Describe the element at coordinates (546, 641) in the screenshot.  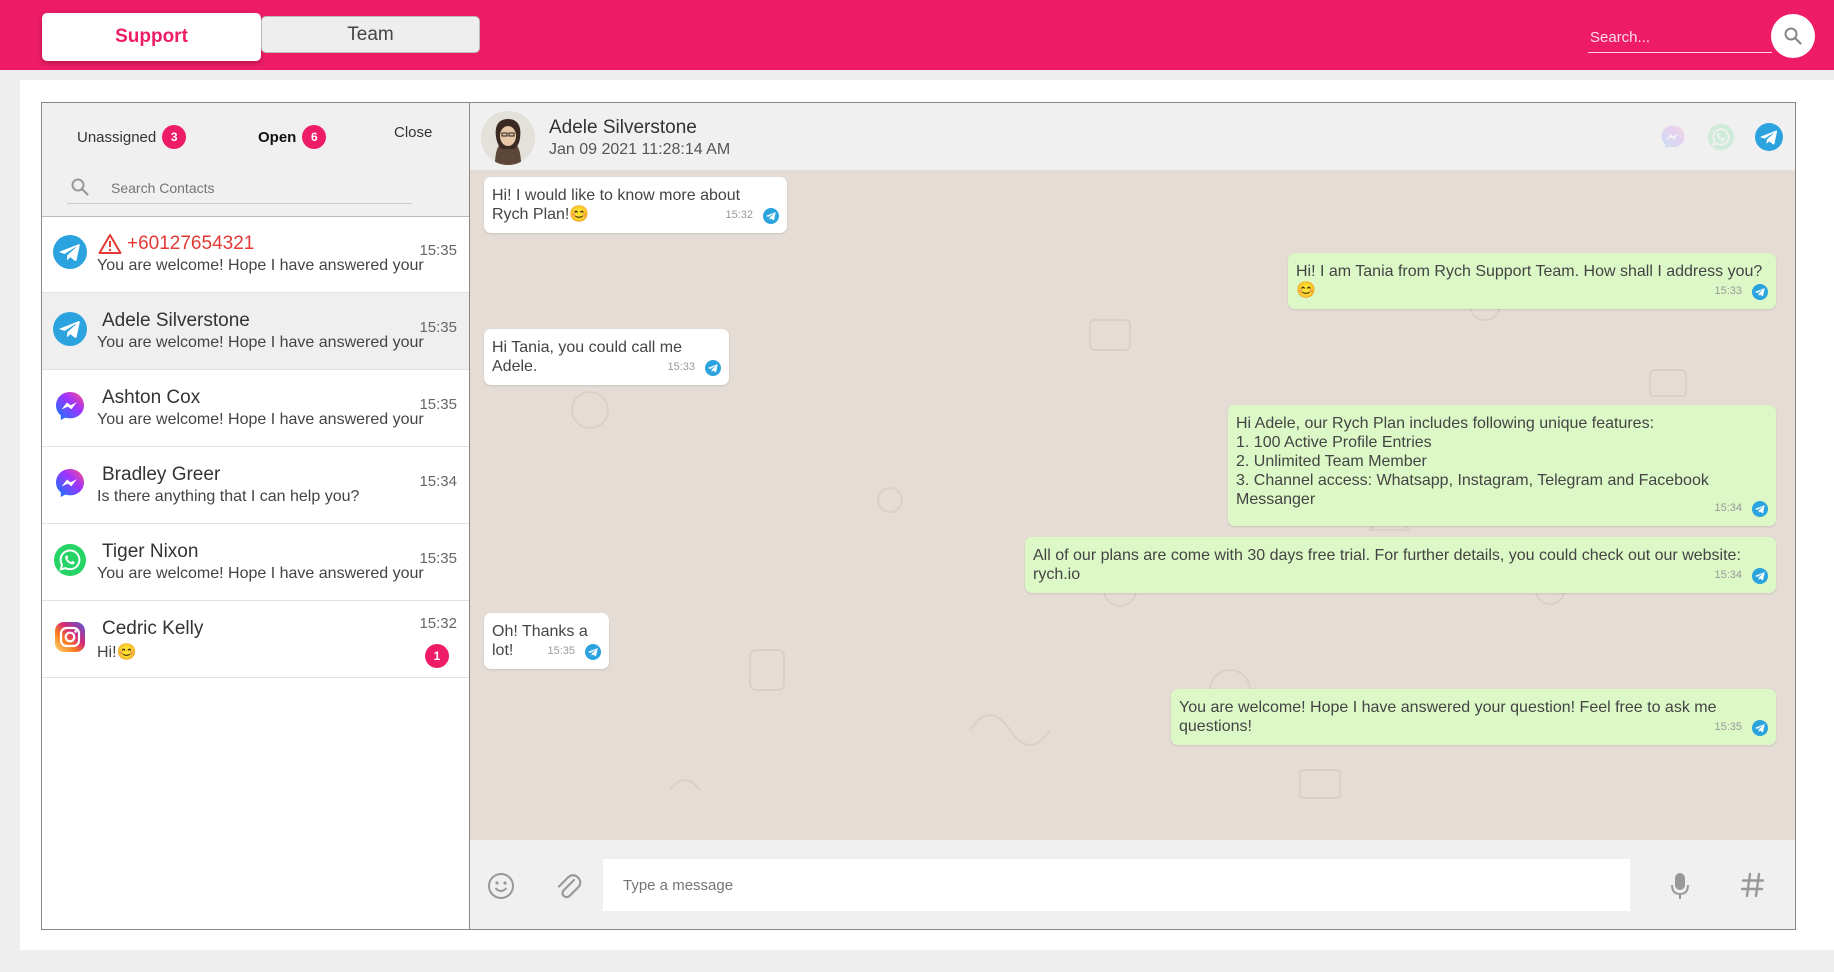
I see `message-bubble-incoming: Oh! Thanks a lot! 15:35` at that location.